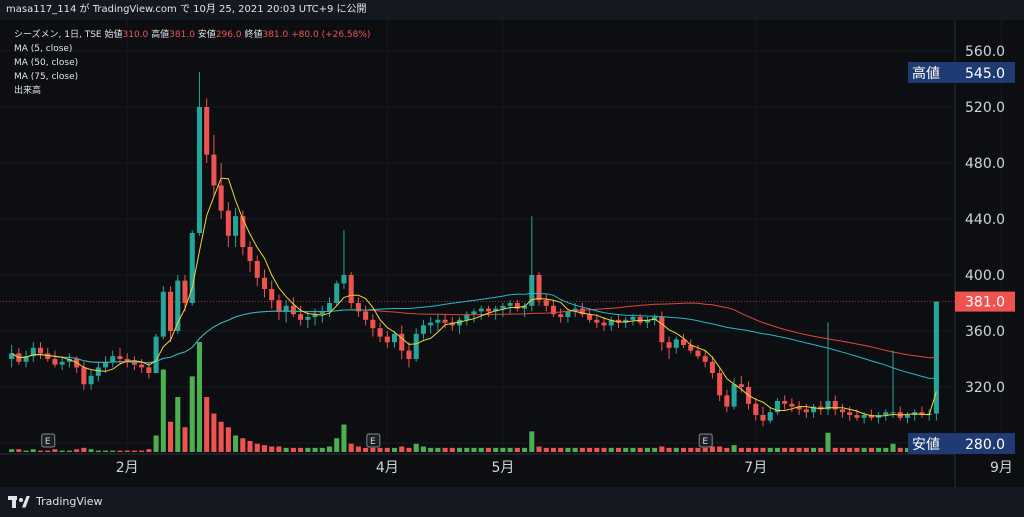 The height and width of the screenshot is (517, 1024). What do you see at coordinates (1001, 468) in the screenshot?
I see `x-tick-label: 9月` at bounding box center [1001, 468].